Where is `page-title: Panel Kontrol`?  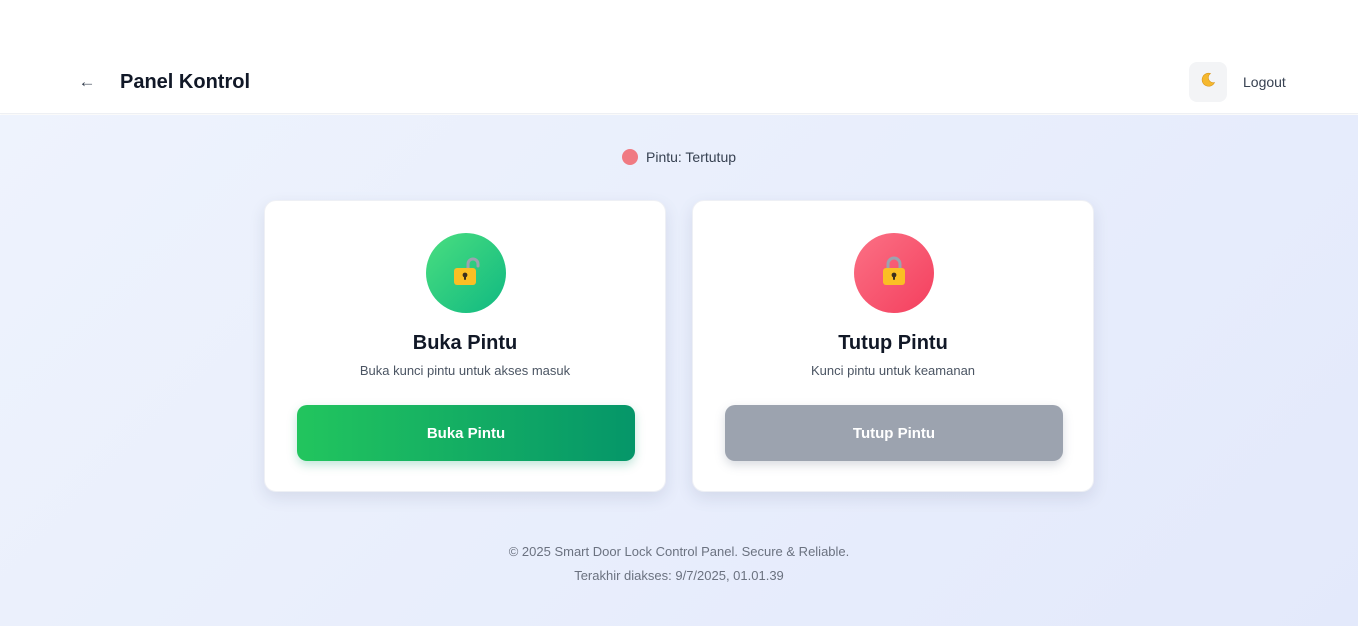
page-title: Panel Kontrol is located at coordinates (185, 82).